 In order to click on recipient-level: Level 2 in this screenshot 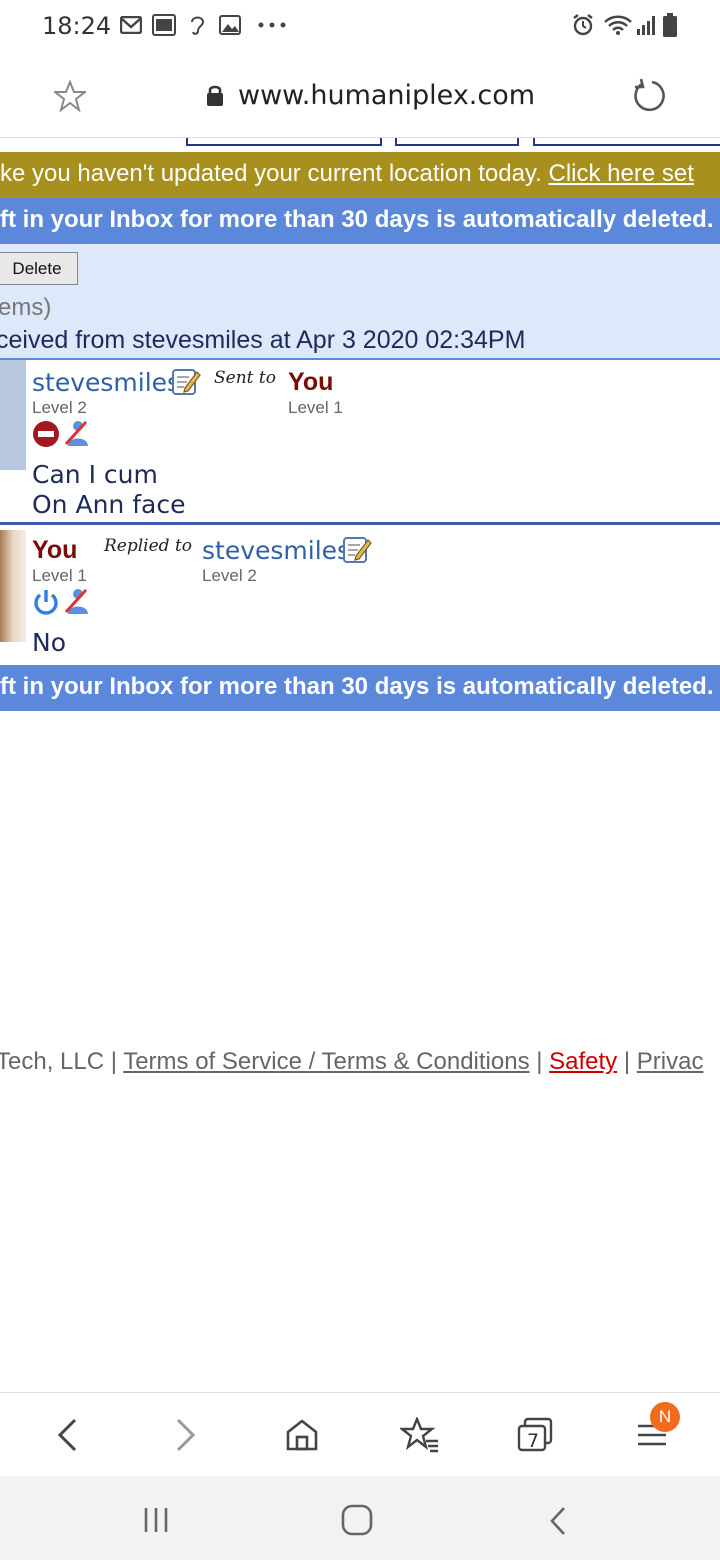, I will do `click(229, 575)`.